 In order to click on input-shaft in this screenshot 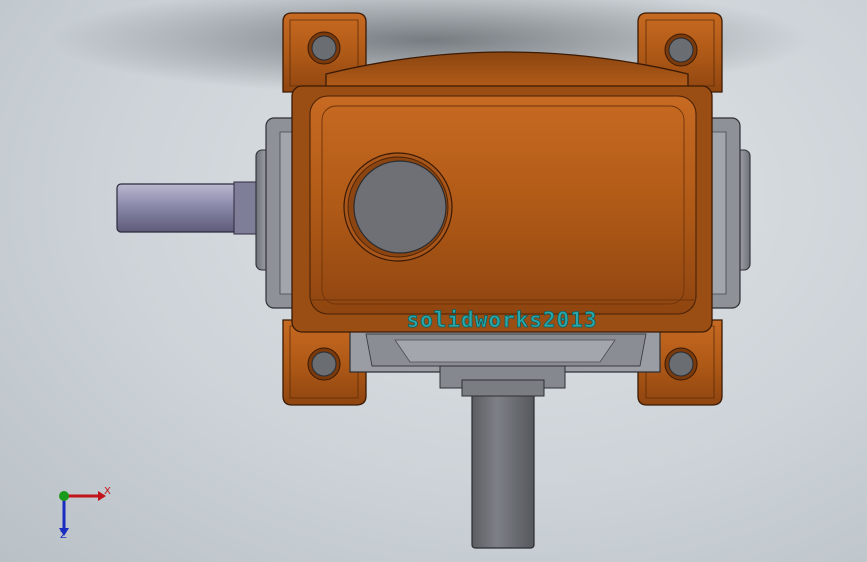, I will do `click(181, 208)`.